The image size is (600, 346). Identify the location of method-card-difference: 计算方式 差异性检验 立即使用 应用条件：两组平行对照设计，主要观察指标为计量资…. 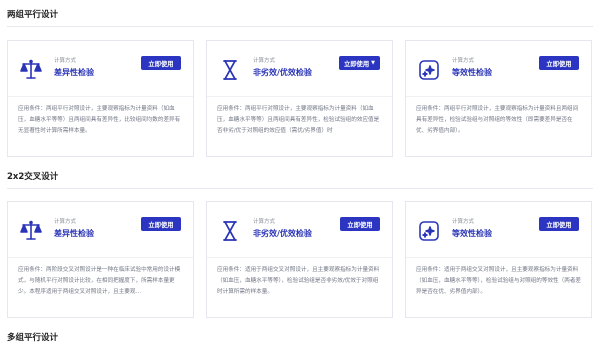
(100, 98).